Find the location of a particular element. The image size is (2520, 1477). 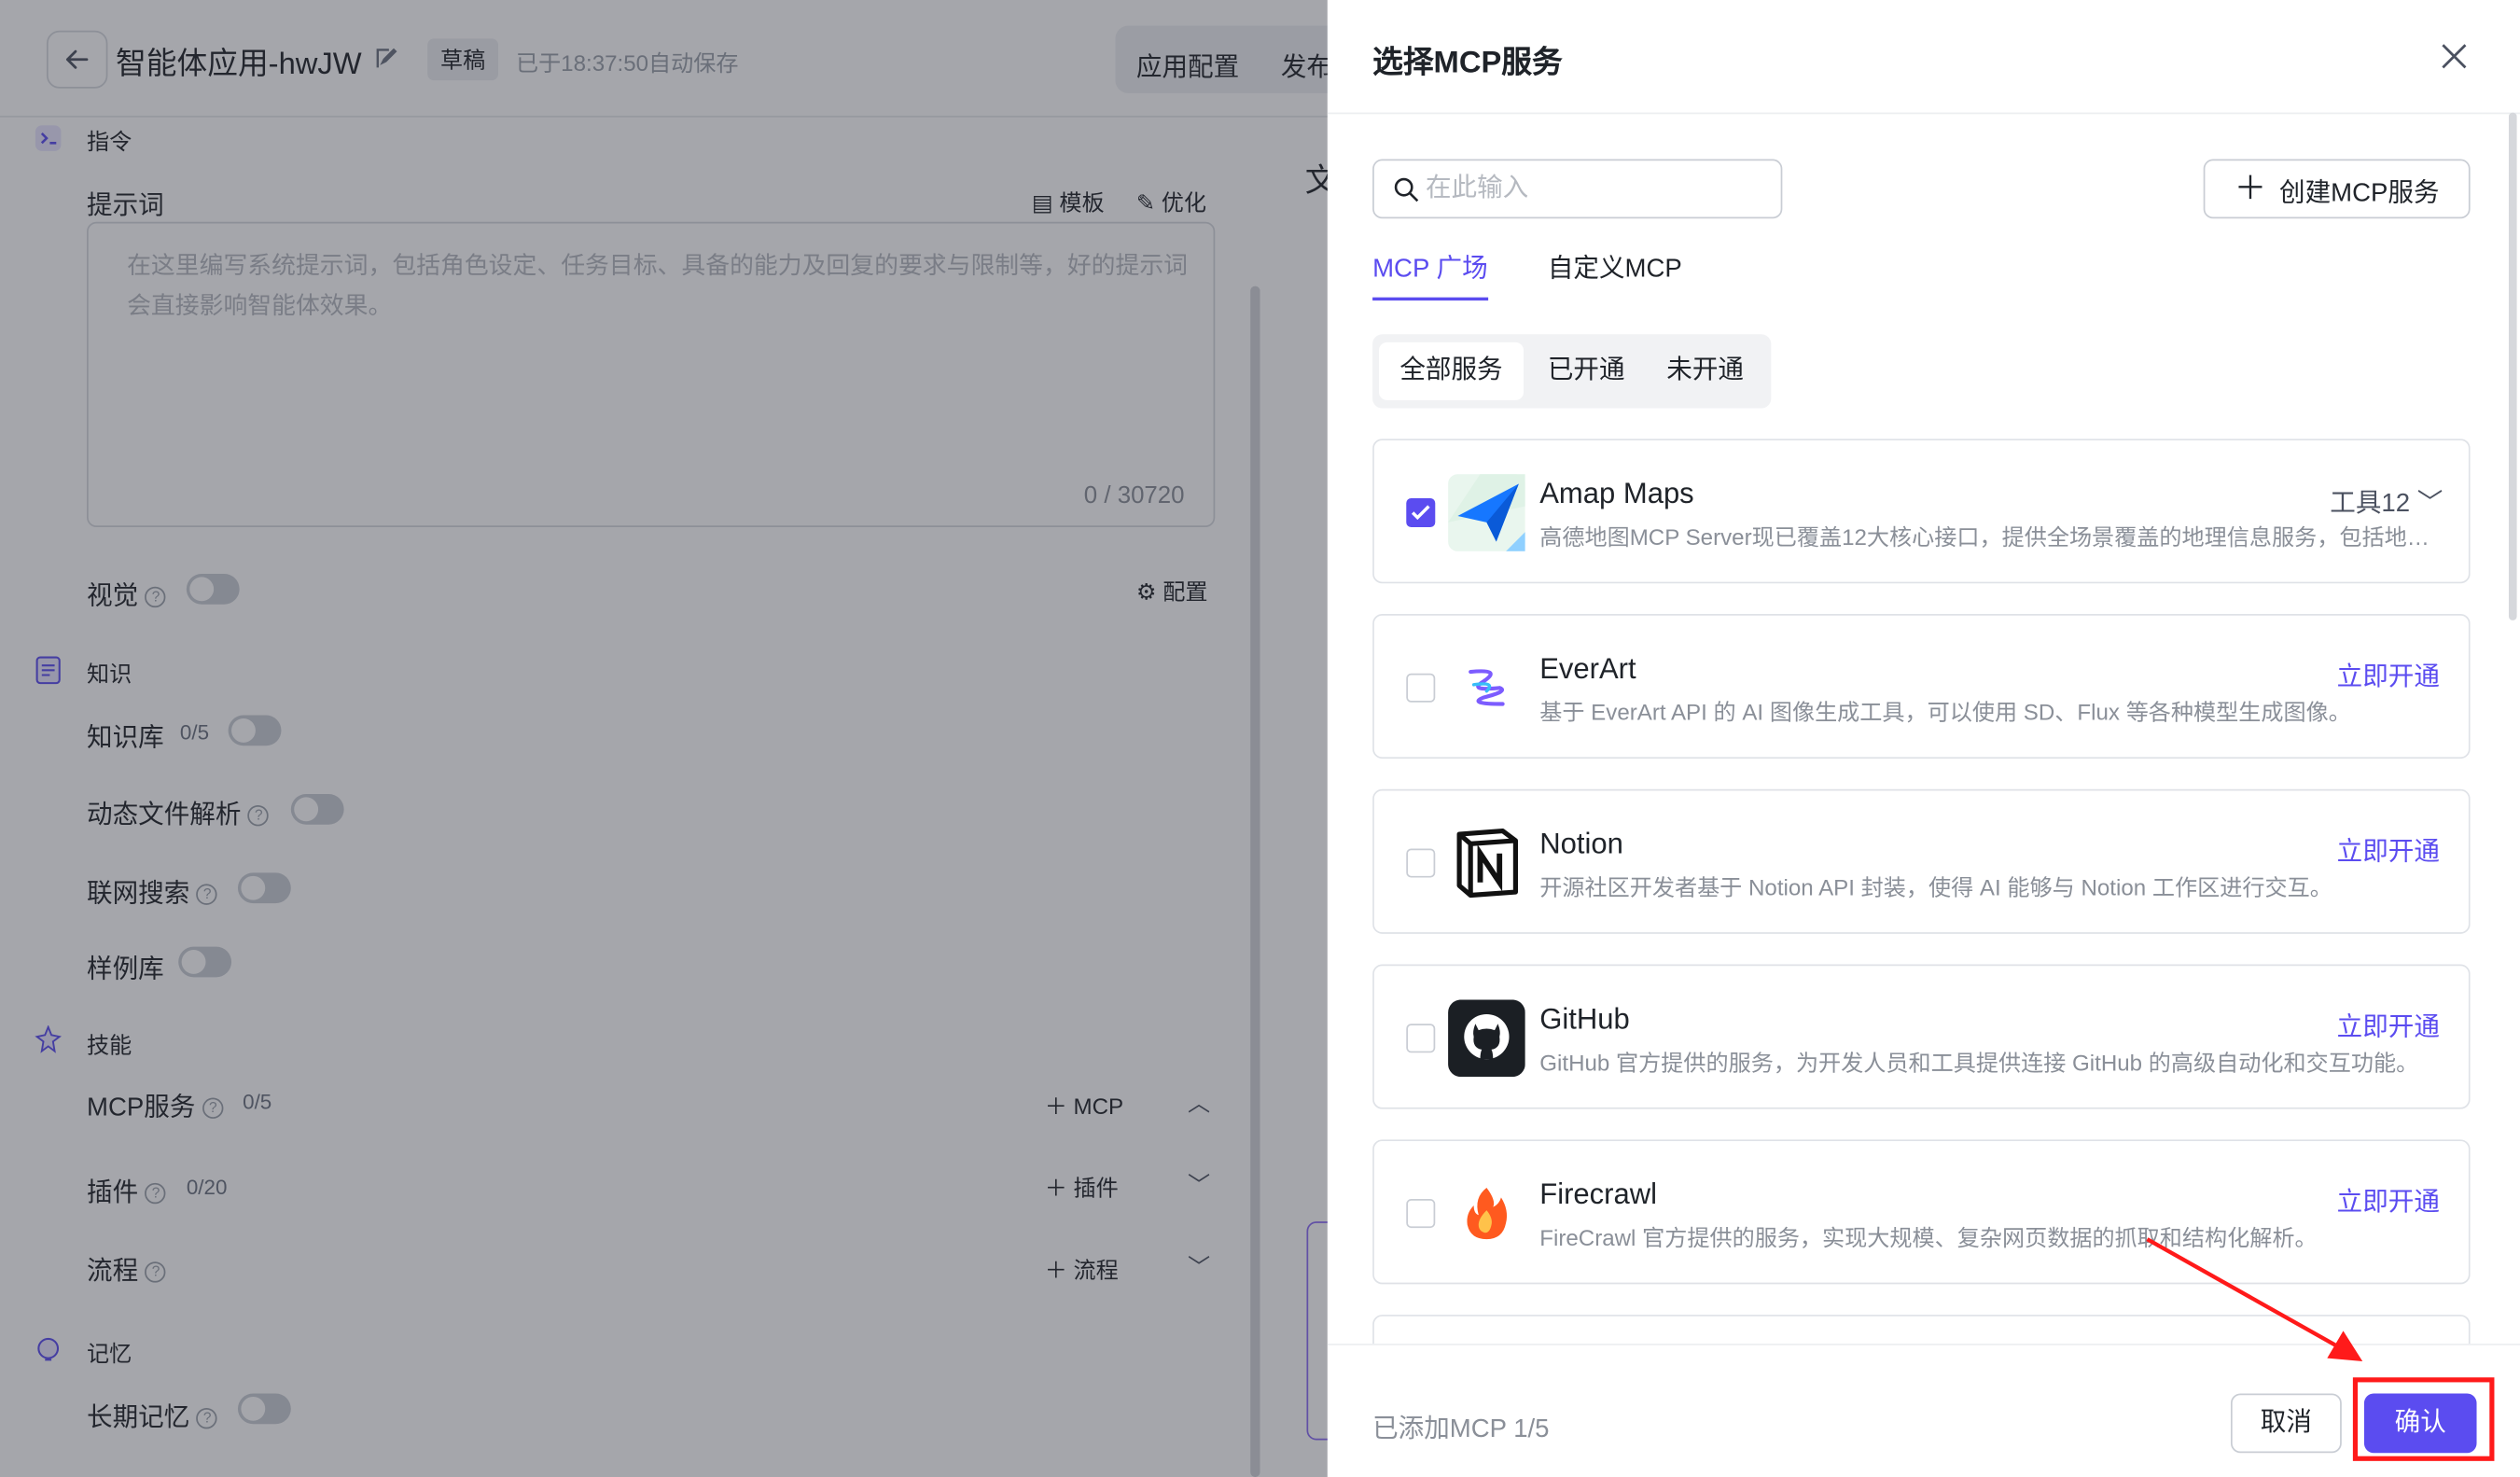

filter-segment: 全部服务 已开通 未开通 is located at coordinates (1572, 371).